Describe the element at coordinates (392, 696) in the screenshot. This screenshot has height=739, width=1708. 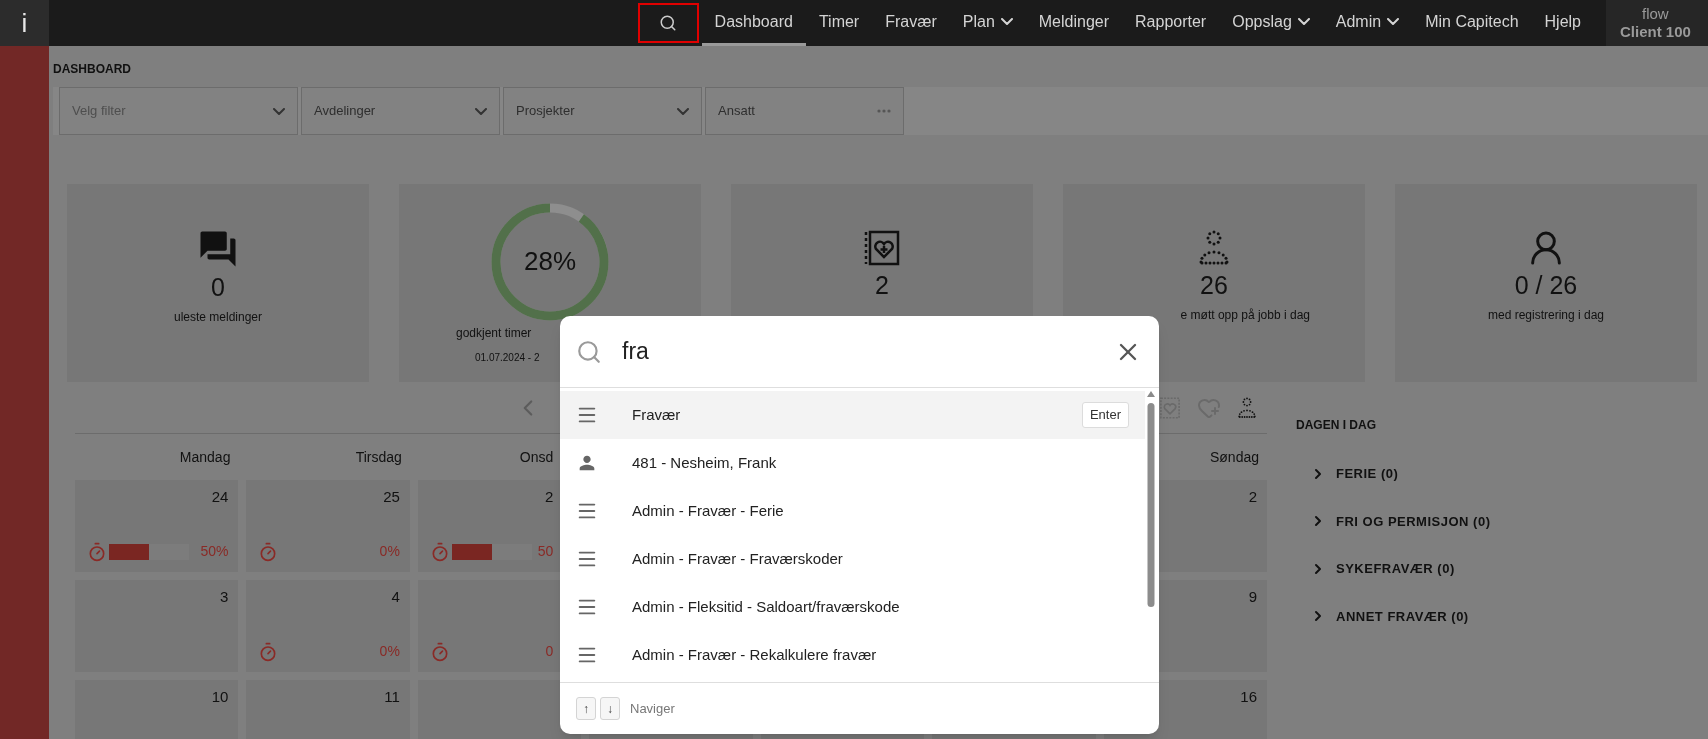
I see `day-number: 11` at that location.